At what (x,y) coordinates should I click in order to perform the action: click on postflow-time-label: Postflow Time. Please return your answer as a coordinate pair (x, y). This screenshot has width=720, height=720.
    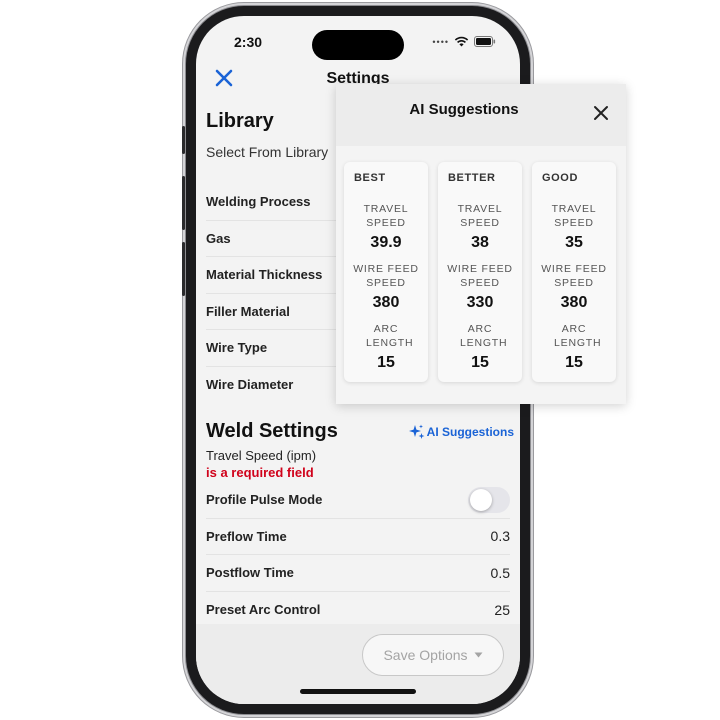
    Looking at the image, I should click on (250, 573).